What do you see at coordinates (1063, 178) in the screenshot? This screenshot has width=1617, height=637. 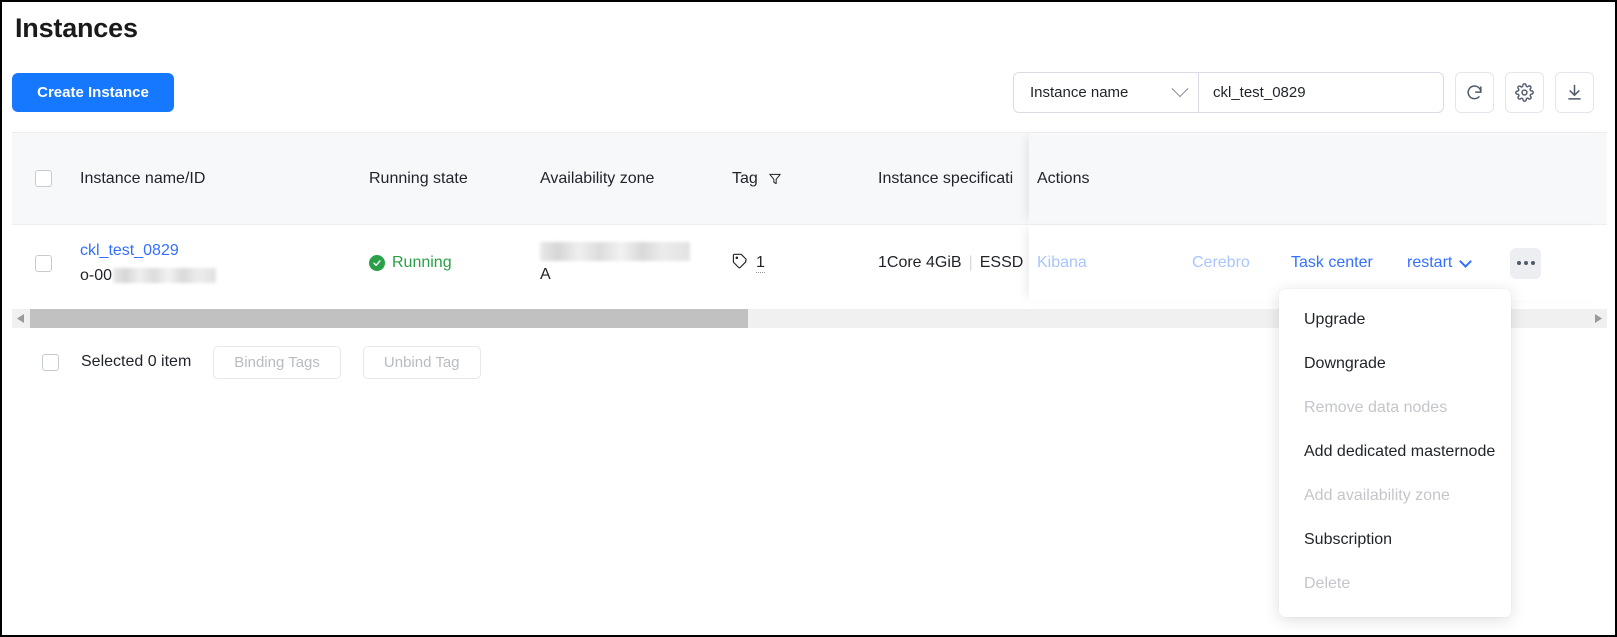 I see `column-header-actions: Actions` at bounding box center [1063, 178].